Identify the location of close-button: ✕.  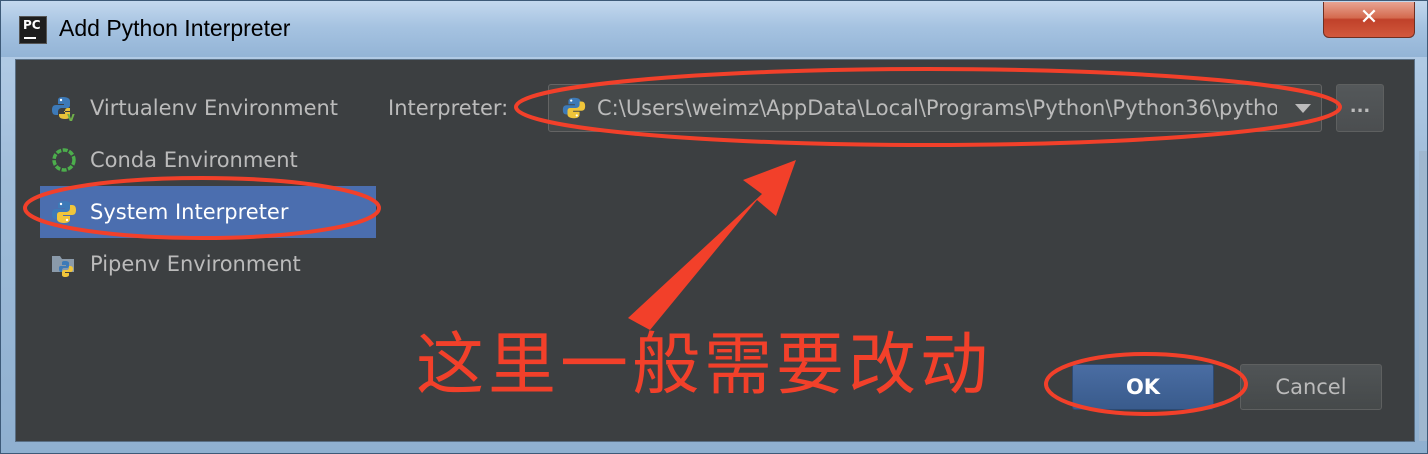
(1369, 20).